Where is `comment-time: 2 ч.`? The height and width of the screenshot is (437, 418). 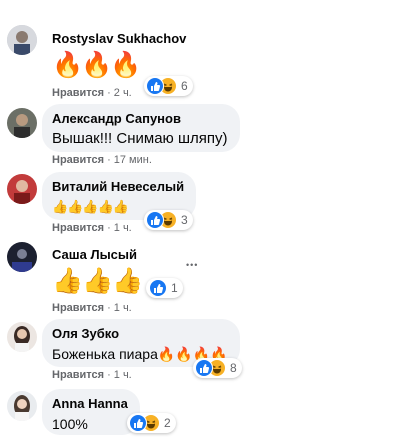
comment-time: 2 ч. is located at coordinates (123, 93).